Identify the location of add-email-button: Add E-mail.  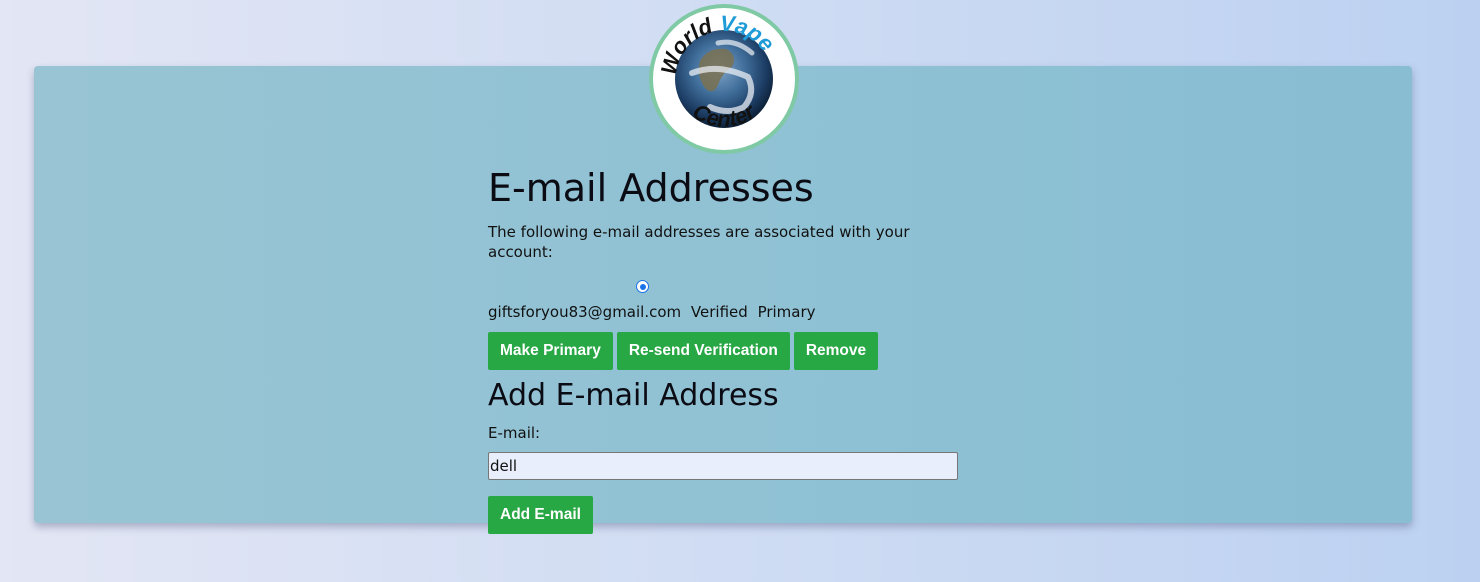
(540, 515).